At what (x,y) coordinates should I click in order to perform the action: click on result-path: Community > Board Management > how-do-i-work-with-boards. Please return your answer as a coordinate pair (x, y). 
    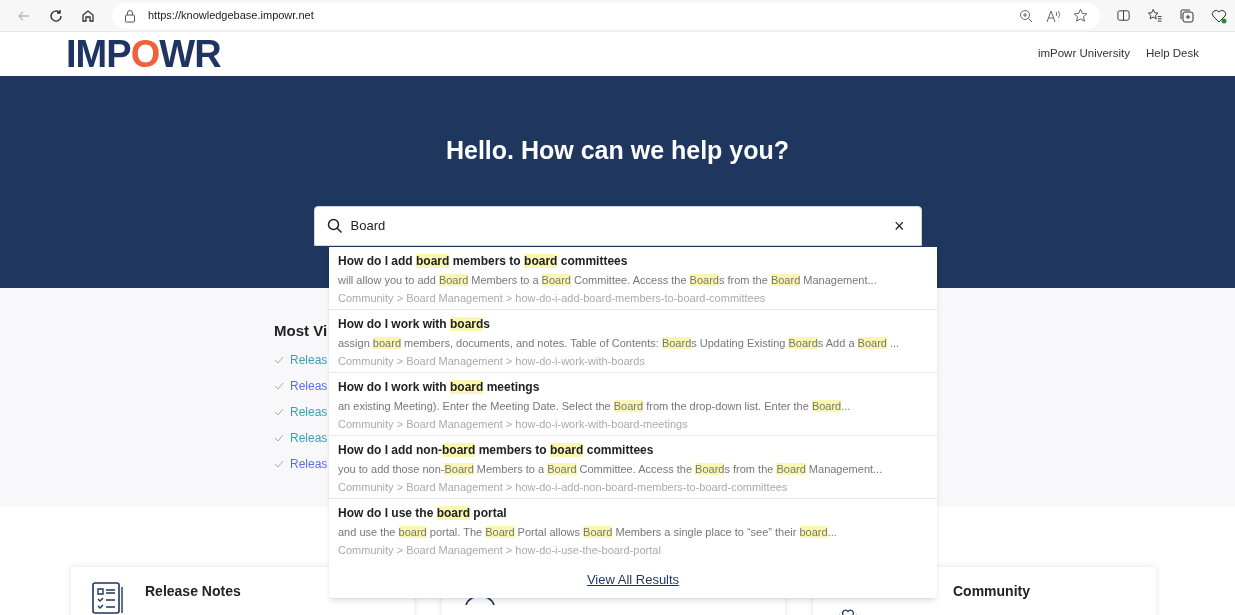
    Looking at the image, I should click on (492, 361).